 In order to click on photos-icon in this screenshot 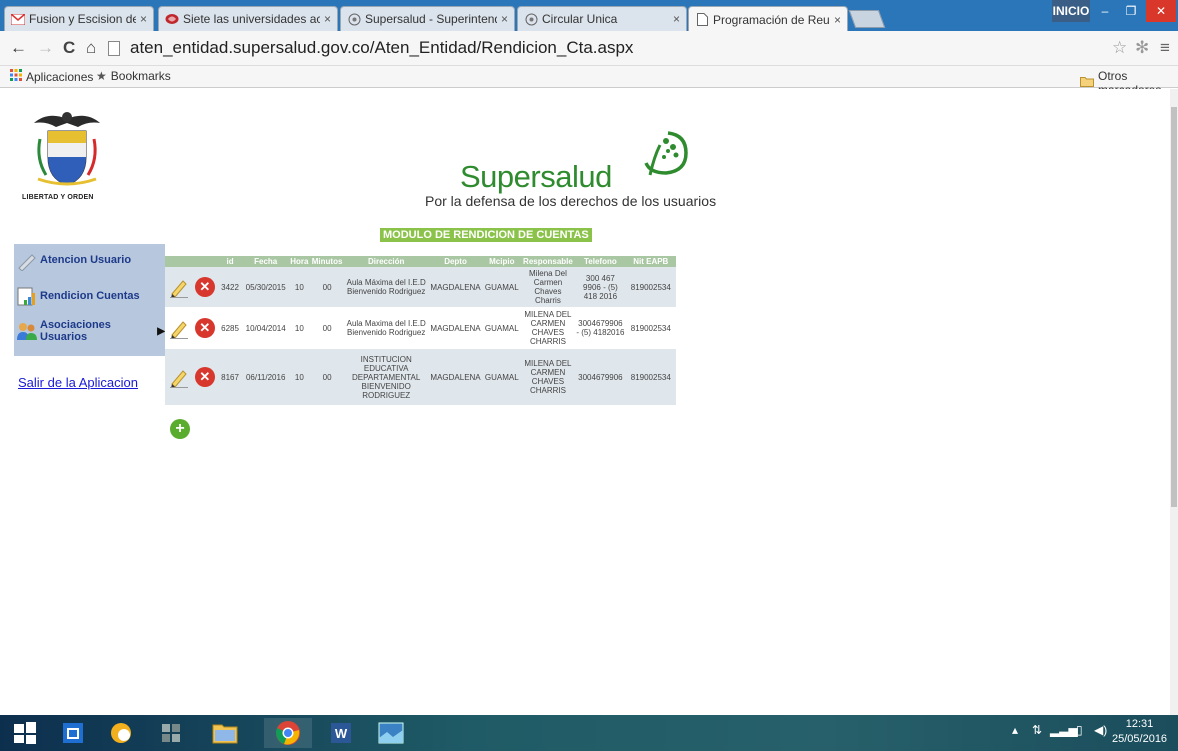, I will do `click(391, 733)`.